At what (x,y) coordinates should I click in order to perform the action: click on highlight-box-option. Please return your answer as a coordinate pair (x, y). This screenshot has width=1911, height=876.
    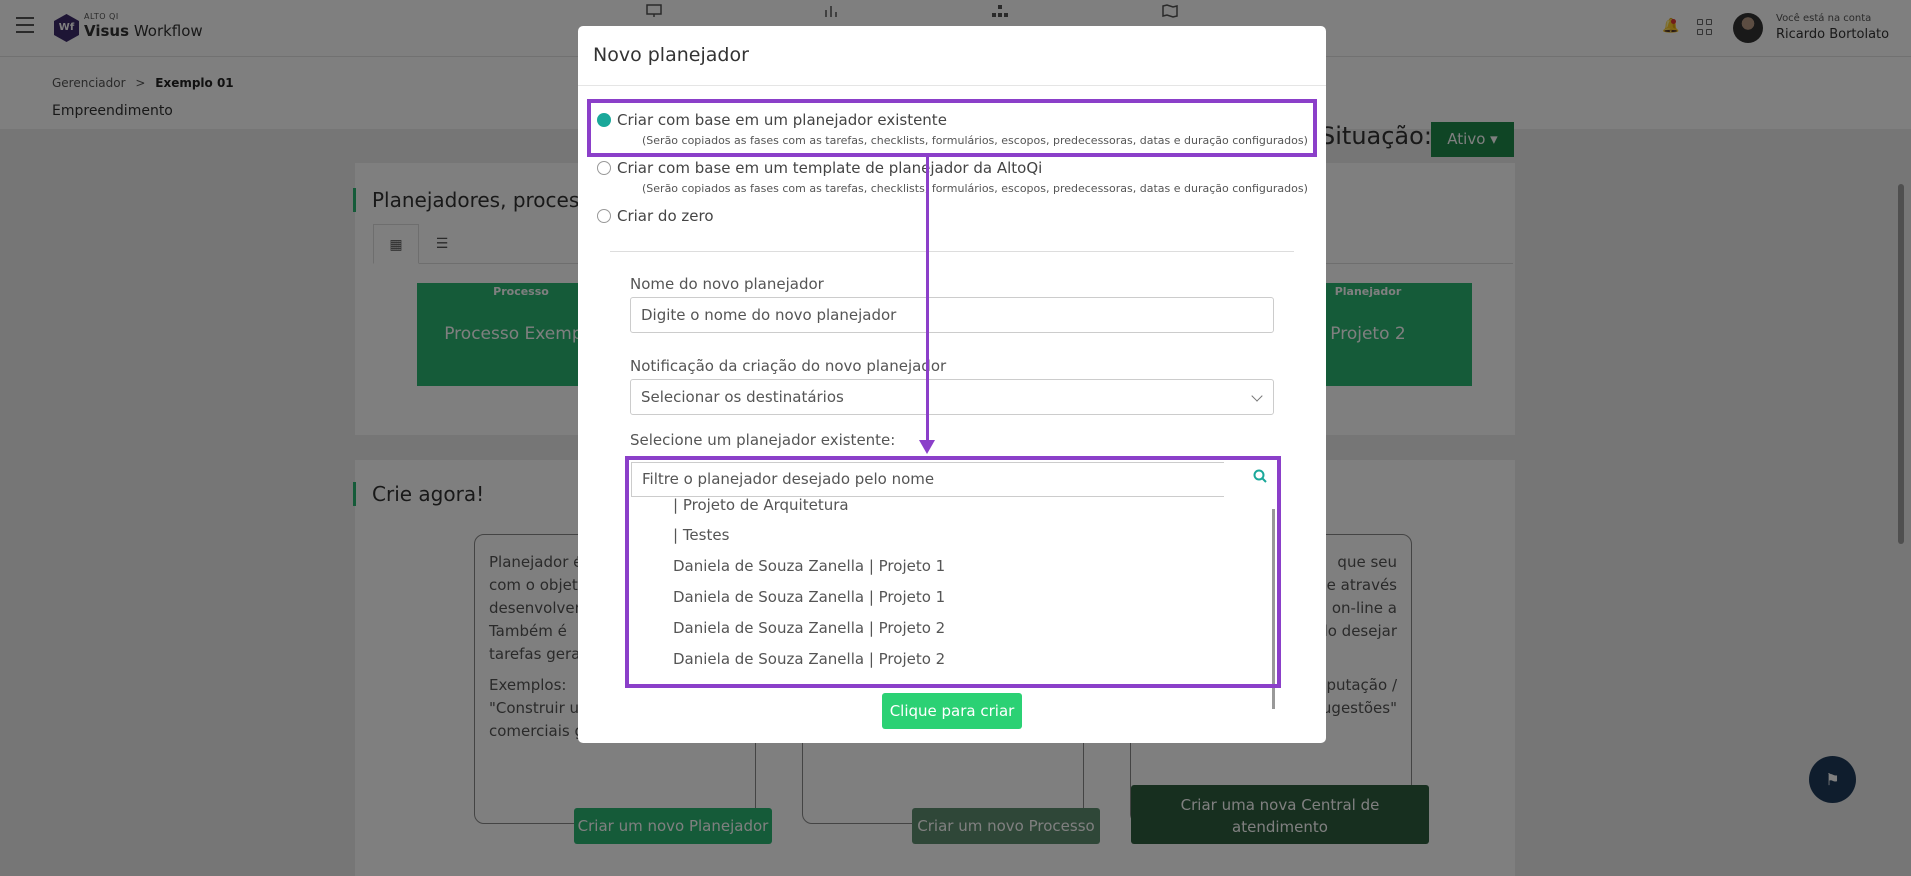
    Looking at the image, I should click on (952, 128).